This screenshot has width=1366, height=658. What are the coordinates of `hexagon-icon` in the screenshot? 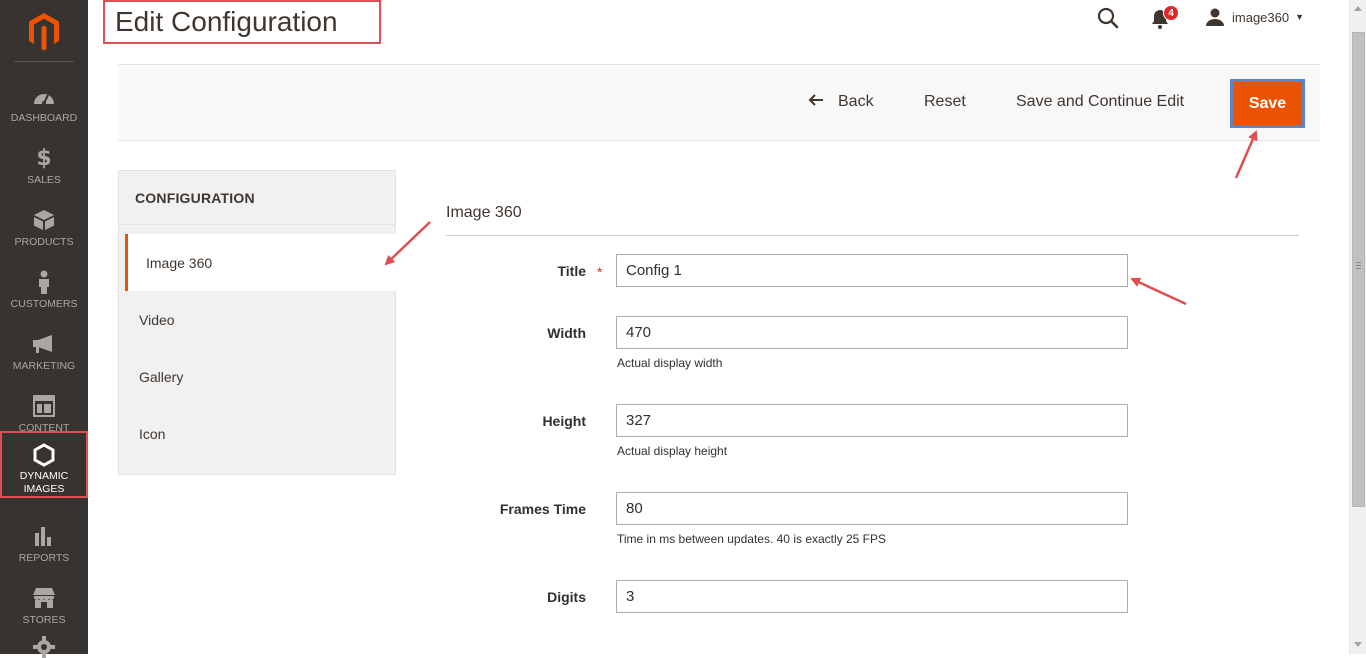 It's located at (44, 455).